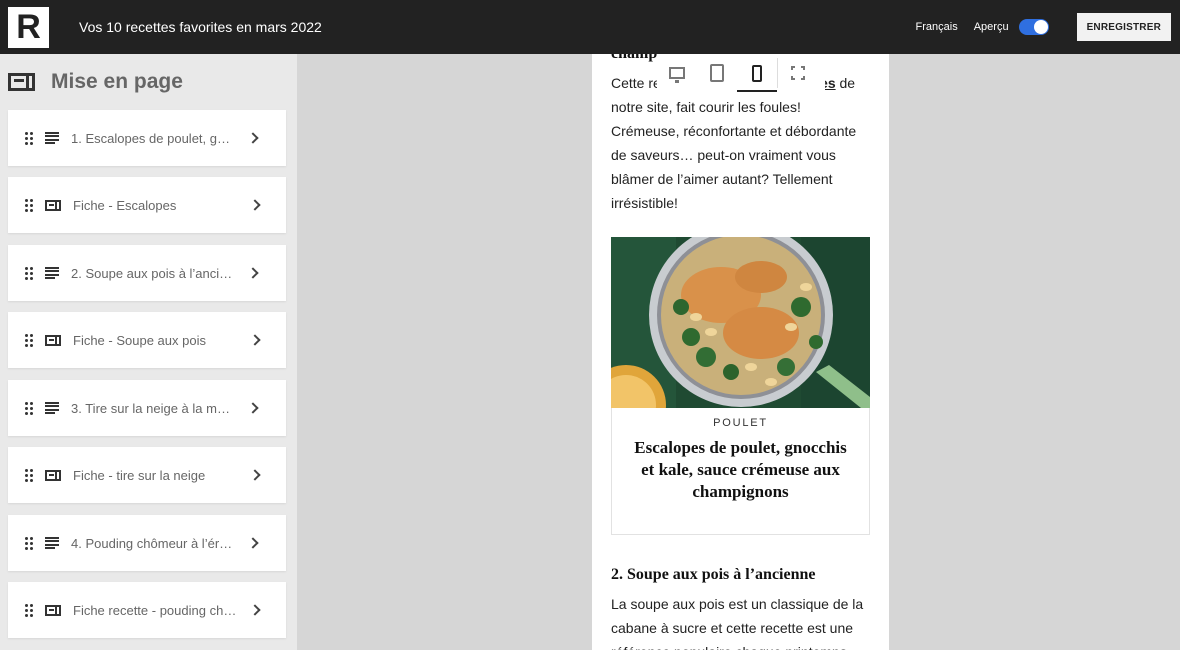 The width and height of the screenshot is (1180, 650). Describe the element at coordinates (1040, 27) in the screenshot. I see `toggle-knob` at that location.